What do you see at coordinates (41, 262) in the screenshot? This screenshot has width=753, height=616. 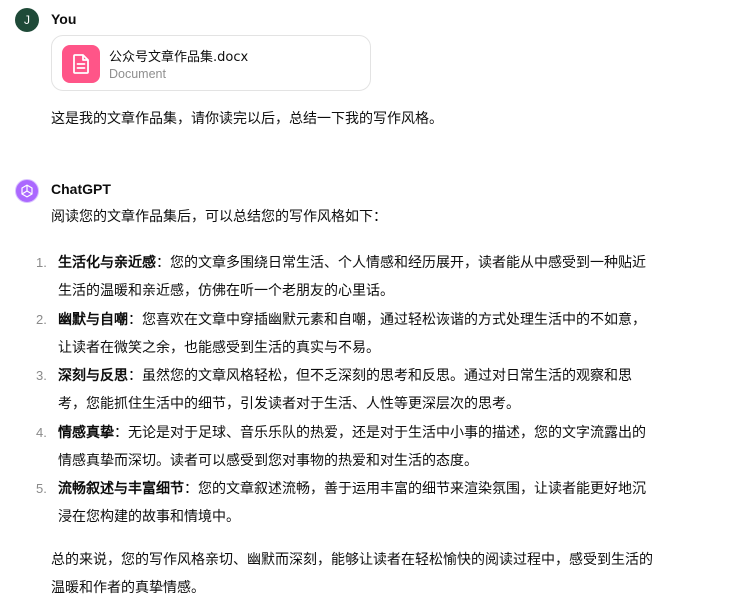 I see `list-item-number: 1.` at bounding box center [41, 262].